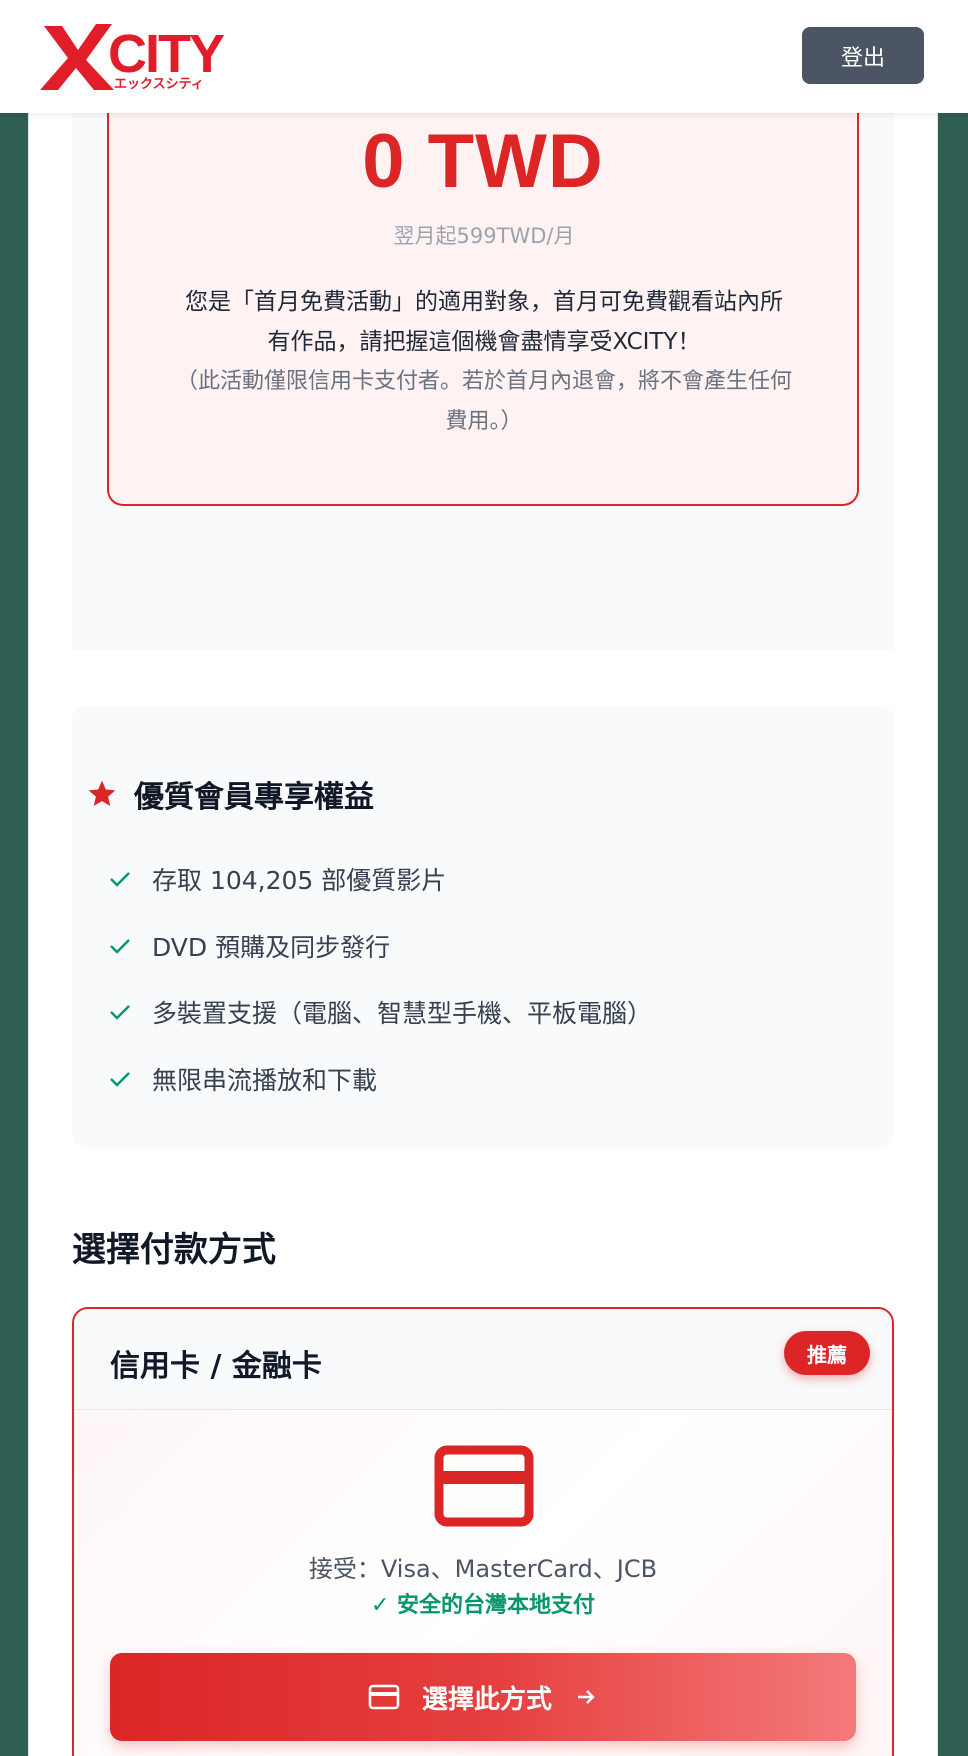 Image resolution: width=968 pixels, height=1756 pixels. Describe the element at coordinates (254, 797) in the screenshot. I see `benefits-title-text: 優質會員專享權益` at that location.